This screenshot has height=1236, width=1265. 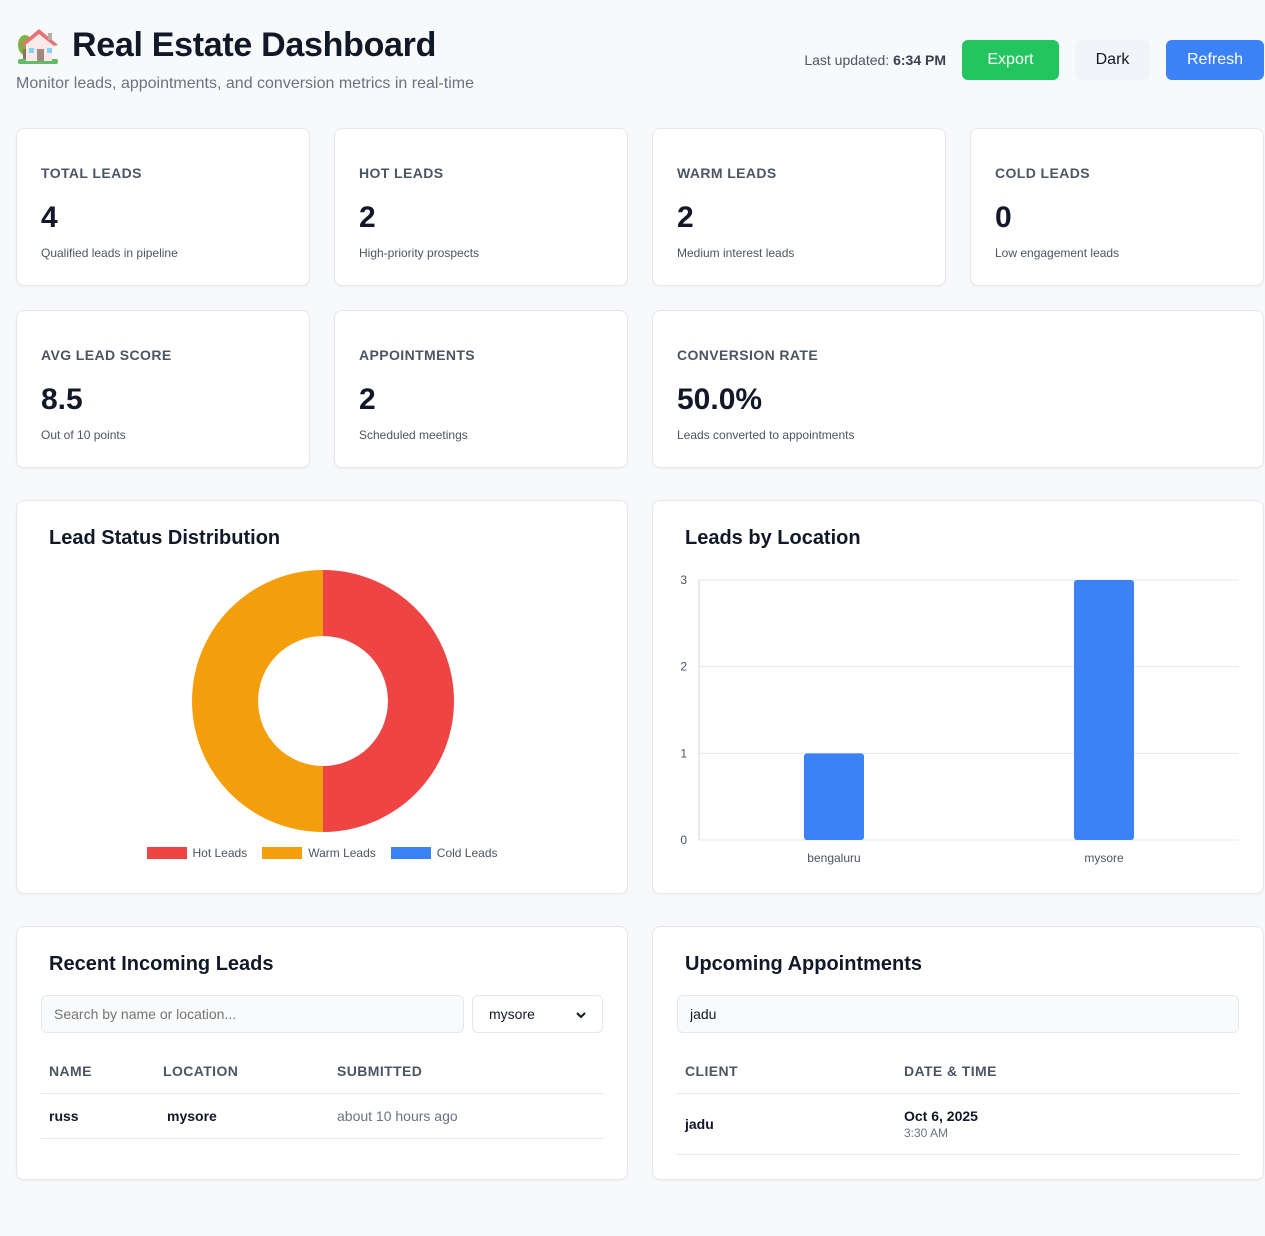 What do you see at coordinates (413, 435) in the screenshot?
I see `stat-description: Scheduled meetings` at bounding box center [413, 435].